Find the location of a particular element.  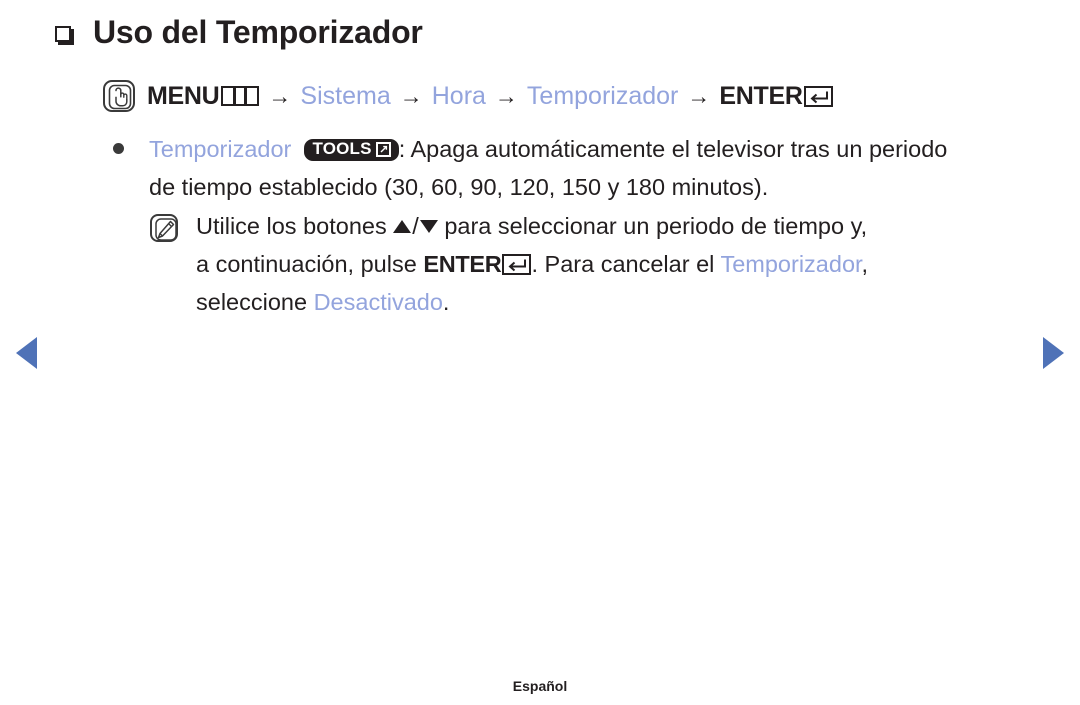

note-line2-highlight: Temporizador is located at coordinates (791, 264).